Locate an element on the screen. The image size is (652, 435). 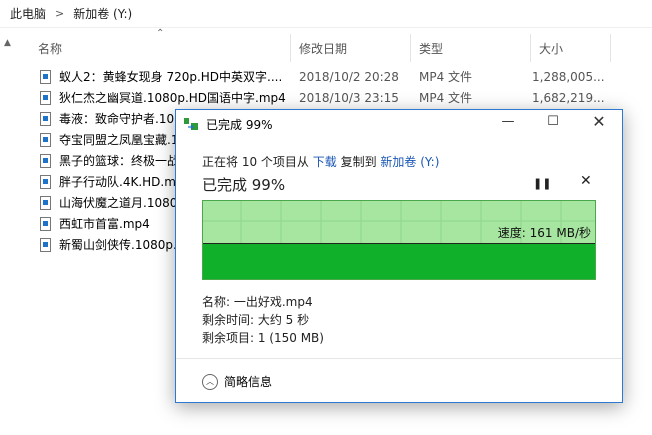
progress-title: 已完成 99% is located at coordinates (244, 185).